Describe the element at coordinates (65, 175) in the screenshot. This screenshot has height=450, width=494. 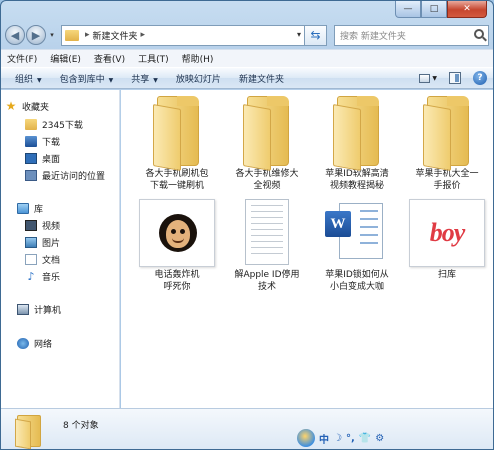
I see `nav-item-recent-places: 最近访问的位置` at that location.